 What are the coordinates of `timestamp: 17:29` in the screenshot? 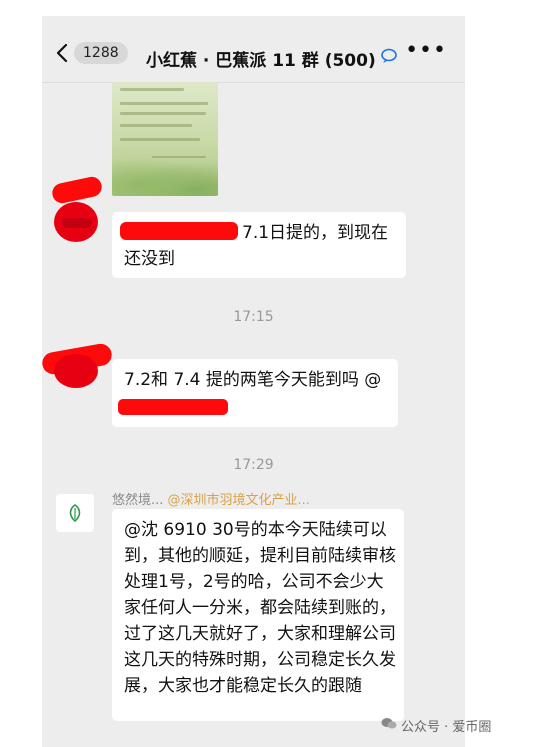 It's located at (253, 465).